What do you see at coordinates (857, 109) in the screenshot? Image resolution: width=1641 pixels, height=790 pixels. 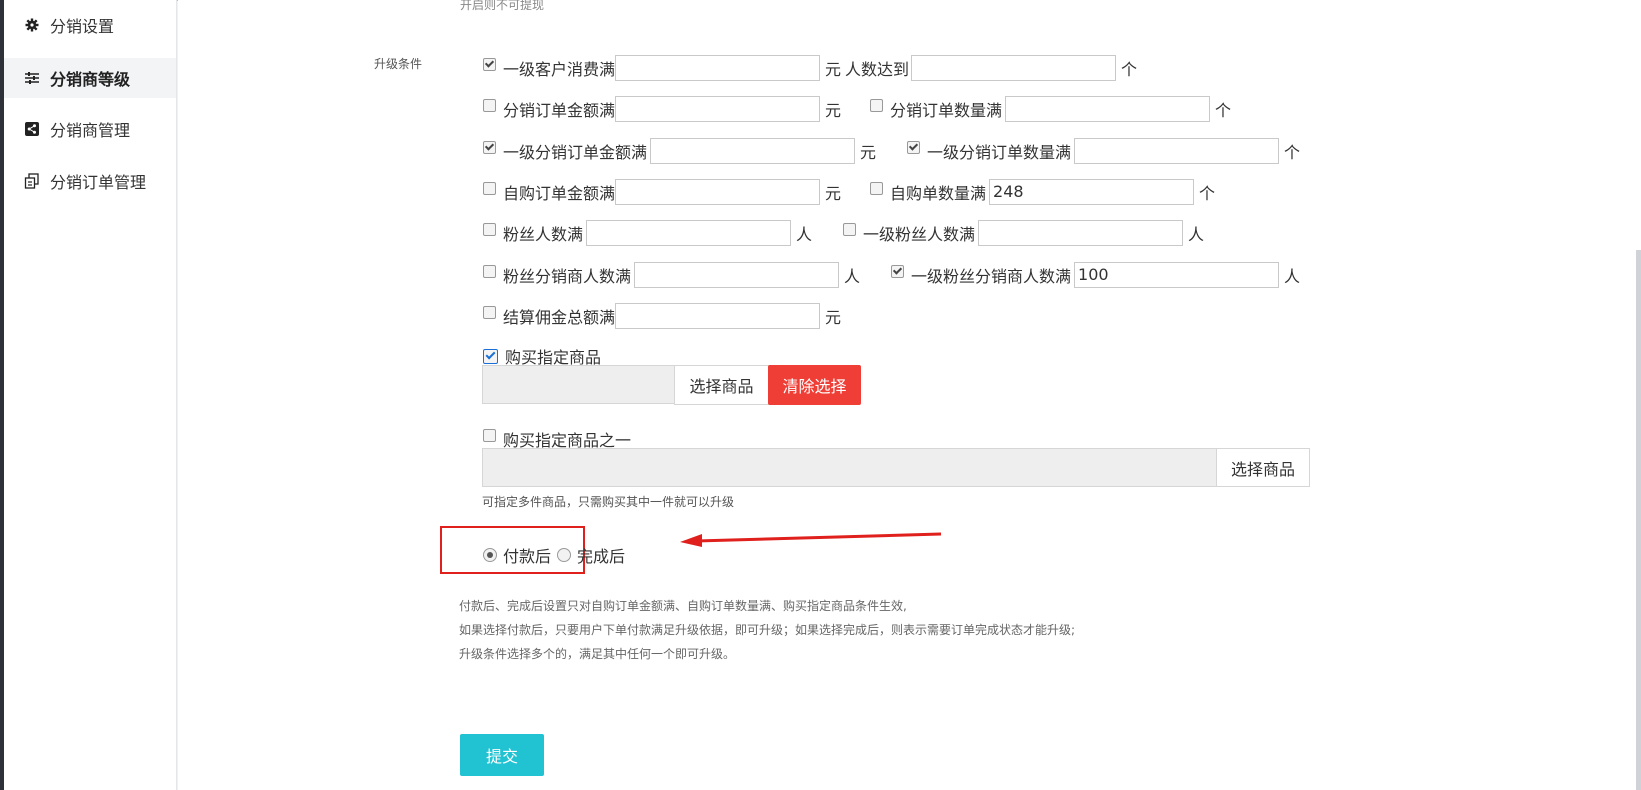 I see `condition-row-2: 分销订单金额满 元 分销订单数量满 个` at bounding box center [857, 109].